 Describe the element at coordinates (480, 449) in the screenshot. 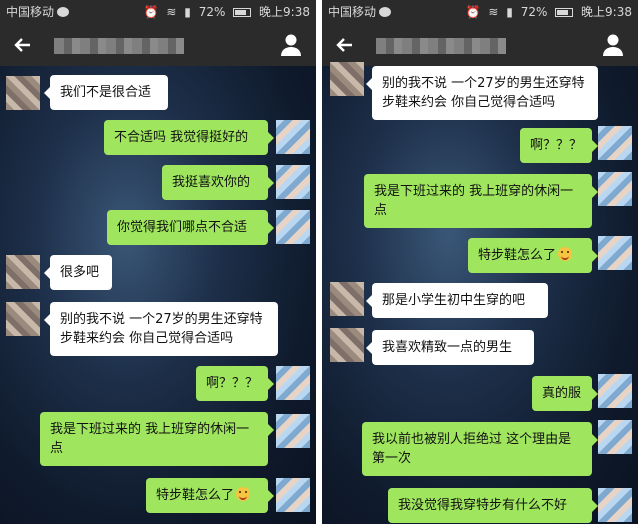

I see `message-bubble: 我以前也被别人拒绝过 这个理由是第一次` at that location.